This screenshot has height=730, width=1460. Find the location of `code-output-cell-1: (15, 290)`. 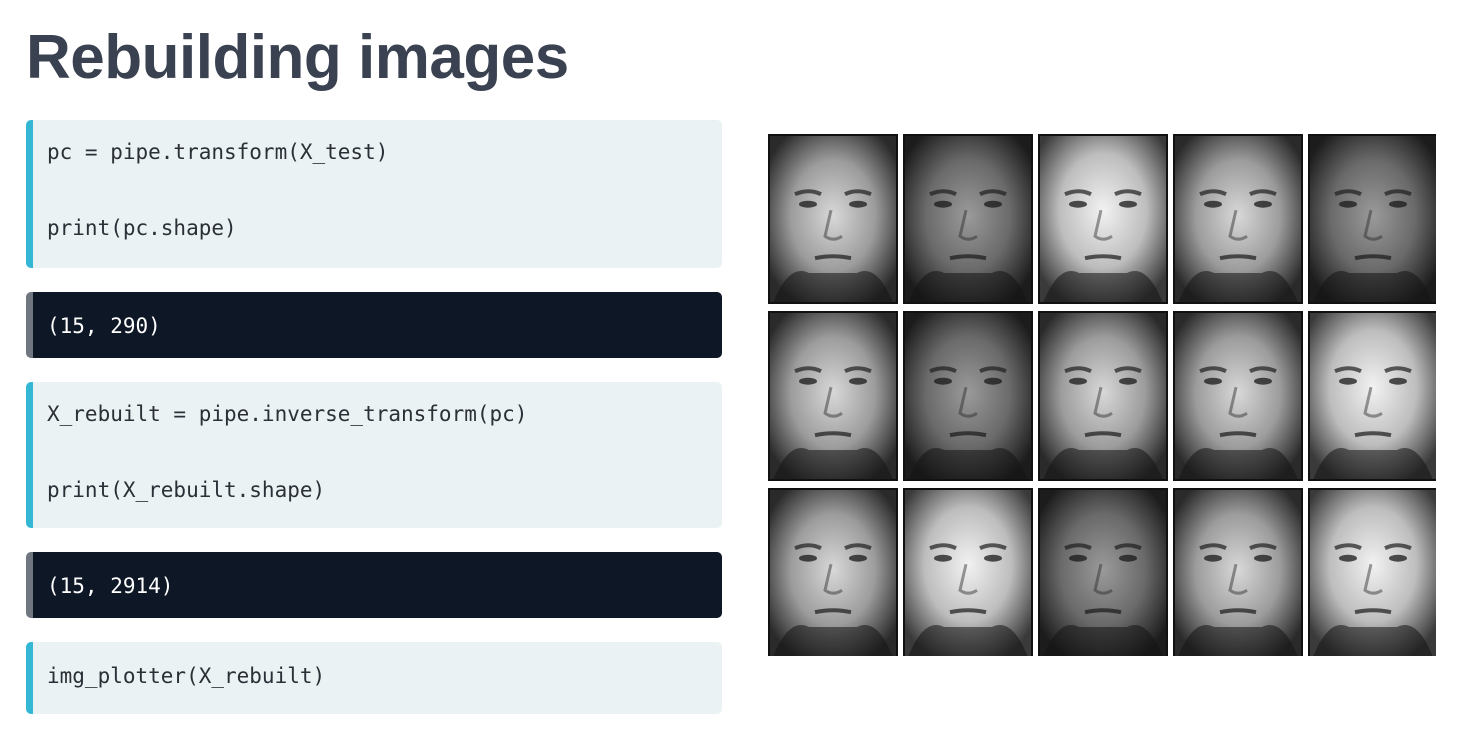

code-output-cell-1: (15, 290) is located at coordinates (374, 325).